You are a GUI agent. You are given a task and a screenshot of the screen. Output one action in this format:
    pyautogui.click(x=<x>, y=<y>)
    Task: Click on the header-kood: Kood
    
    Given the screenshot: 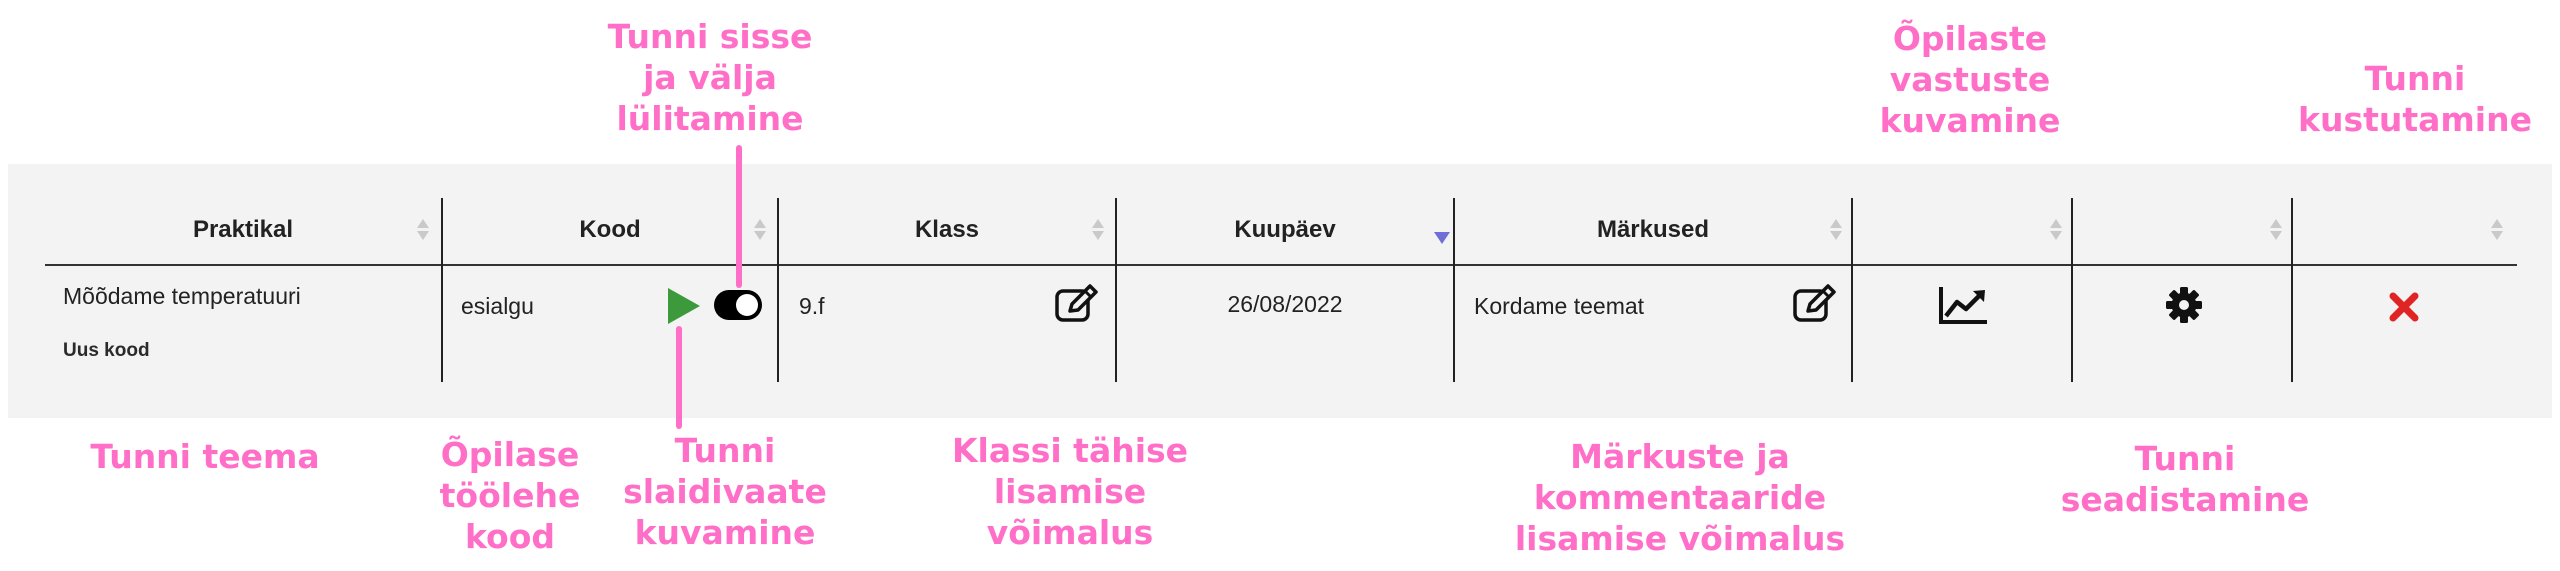 What is the action you would take?
    pyautogui.click(x=610, y=230)
    